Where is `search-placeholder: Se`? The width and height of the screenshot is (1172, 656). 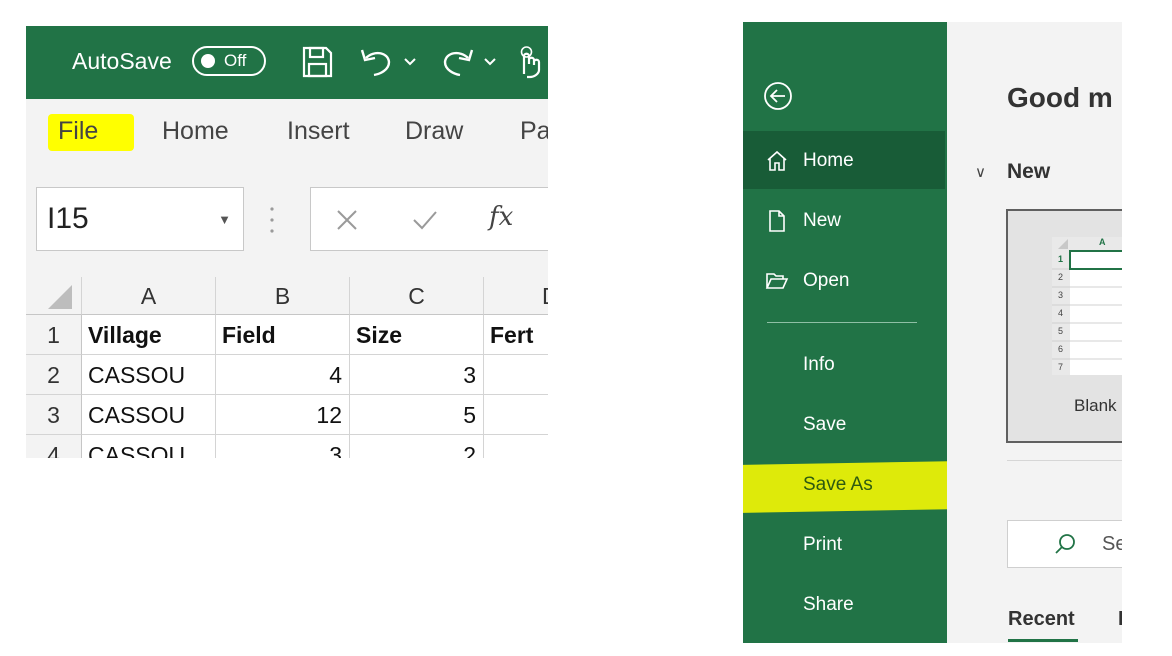
search-placeholder: Se is located at coordinates (1112, 544).